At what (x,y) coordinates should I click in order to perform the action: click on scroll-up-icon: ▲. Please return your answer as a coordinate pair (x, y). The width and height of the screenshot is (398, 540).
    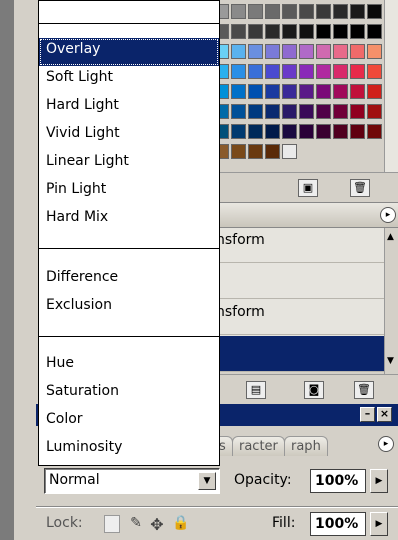
    Looking at the image, I should click on (390, 237).